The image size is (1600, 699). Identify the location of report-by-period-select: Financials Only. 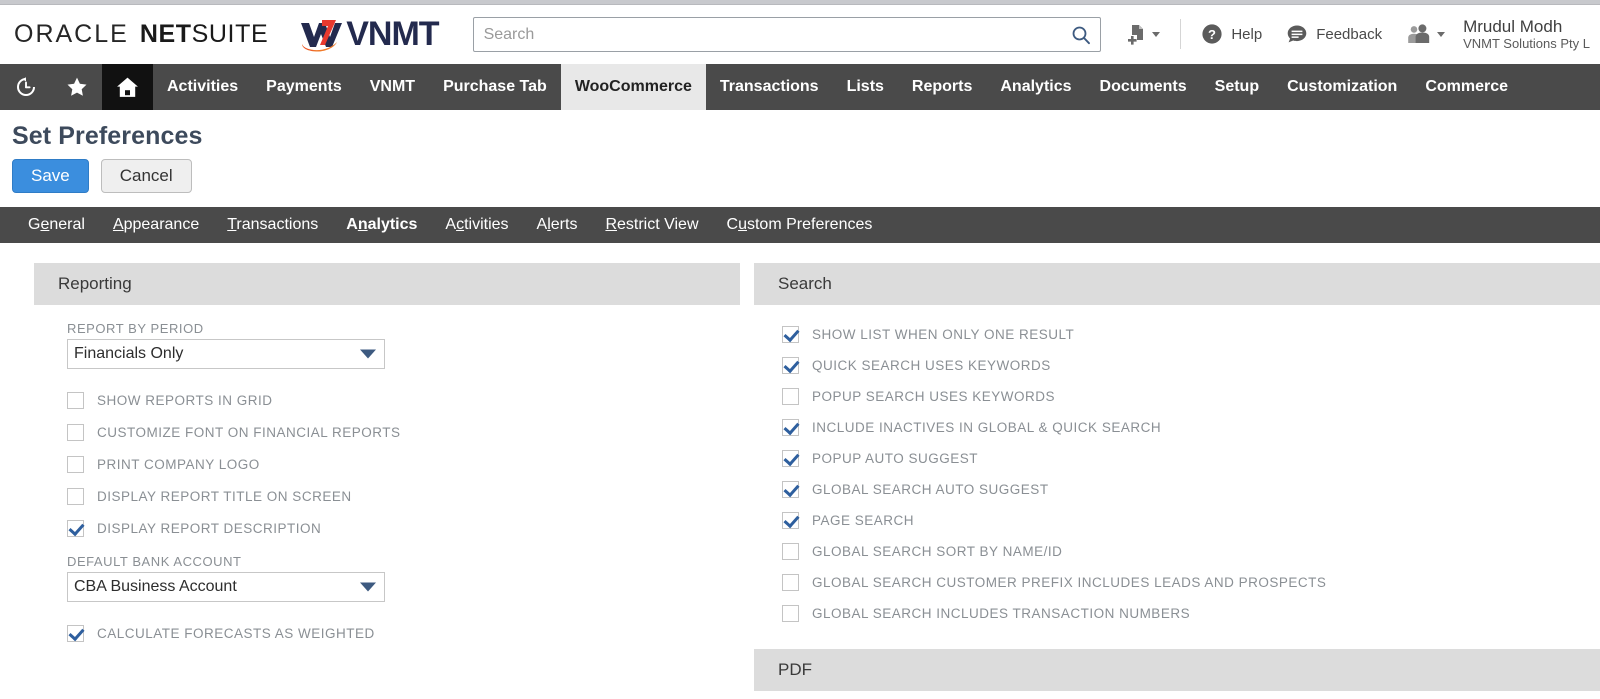
(226, 354).